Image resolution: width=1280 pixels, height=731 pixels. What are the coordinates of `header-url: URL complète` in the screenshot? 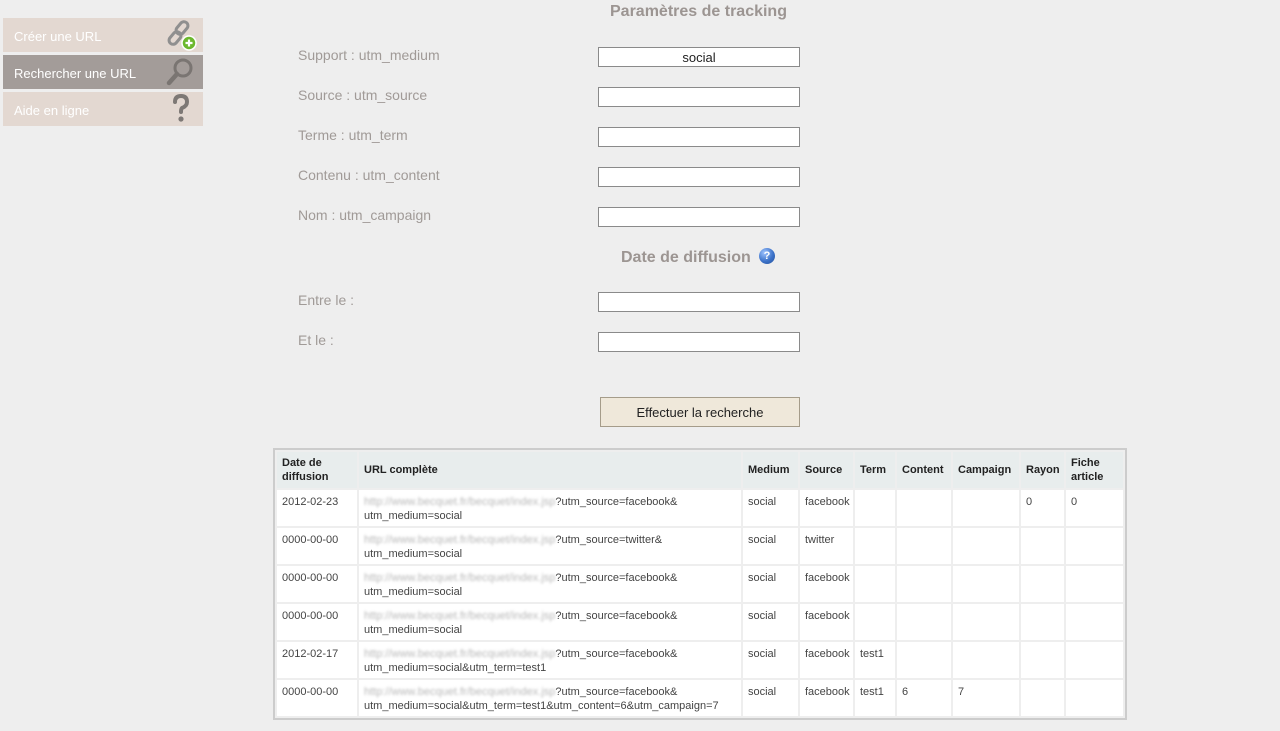 It's located at (550, 470).